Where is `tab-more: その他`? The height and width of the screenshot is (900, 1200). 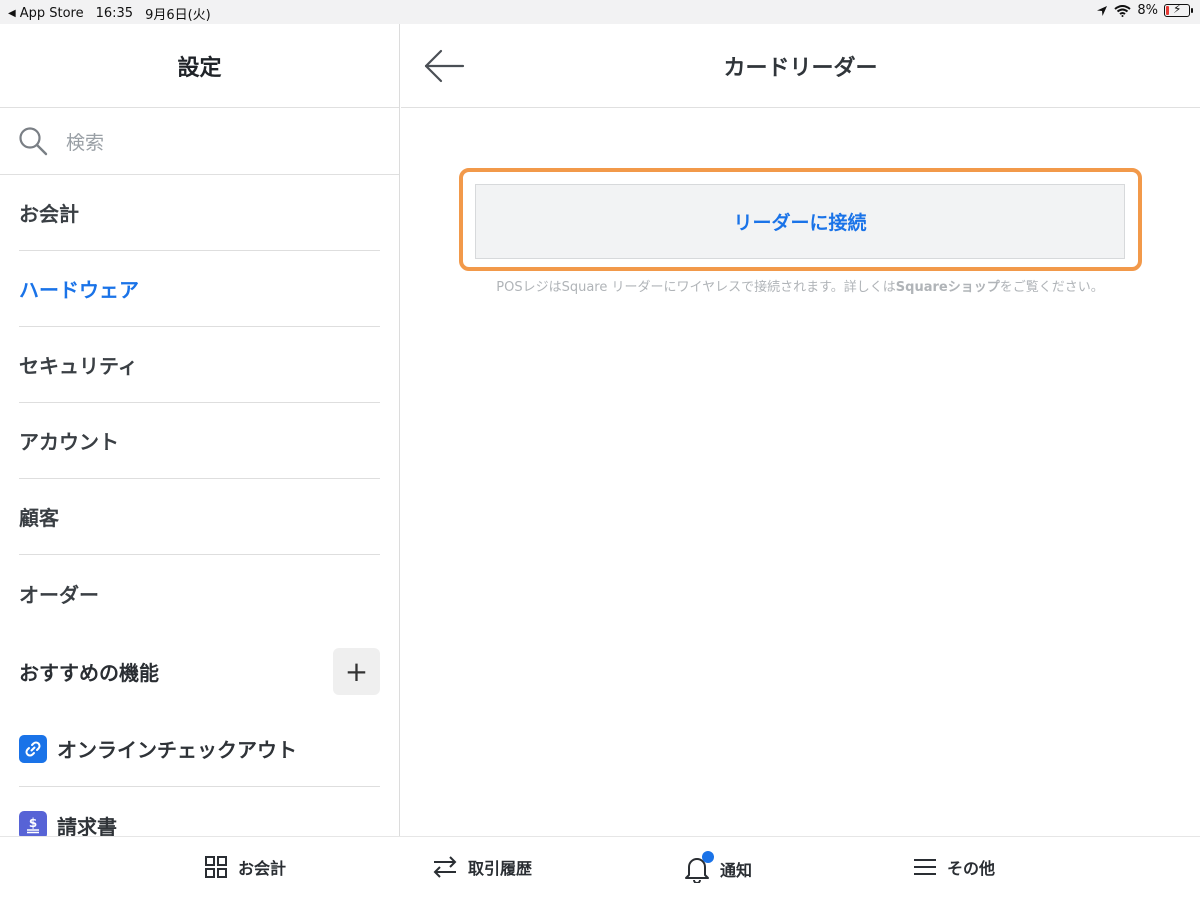 tab-more: その他 is located at coordinates (954, 867).